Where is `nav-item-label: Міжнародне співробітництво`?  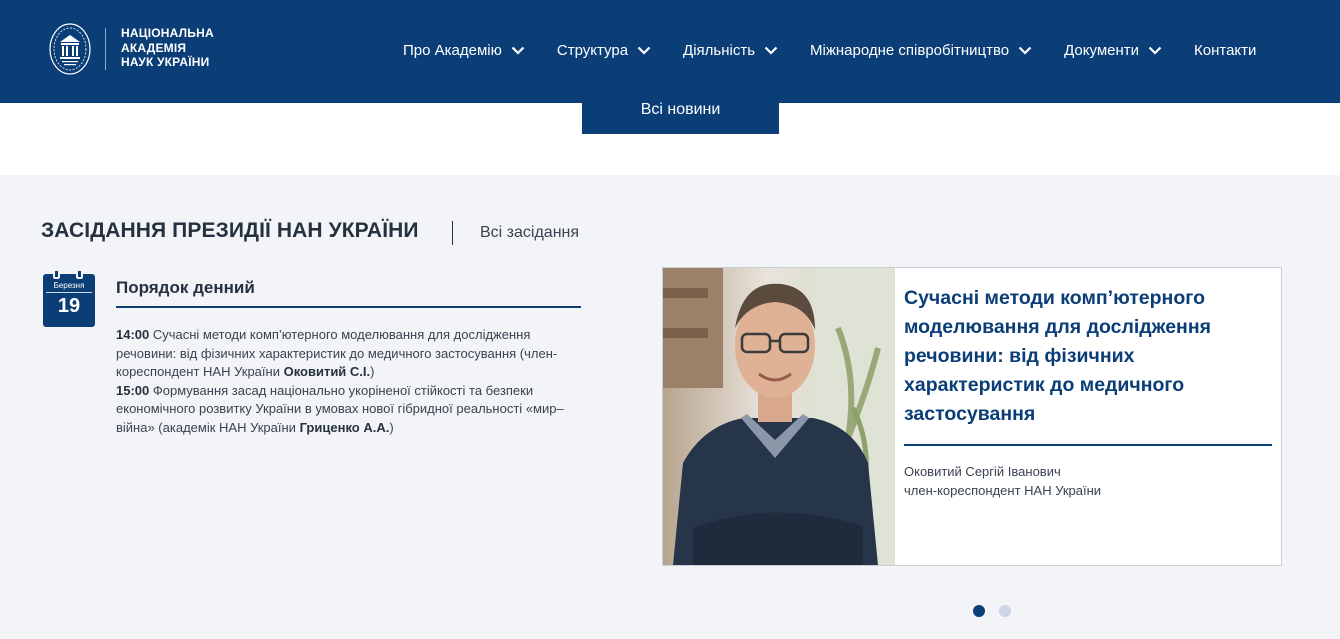
nav-item-label: Міжнародне співробітництво is located at coordinates (910, 50).